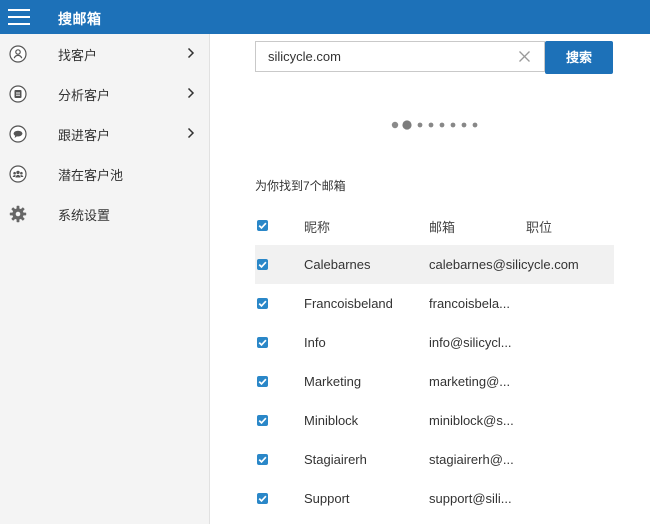 This screenshot has width=650, height=524. Describe the element at coordinates (300, 186) in the screenshot. I see `result-summary: 为你找到7个邮箱` at that location.